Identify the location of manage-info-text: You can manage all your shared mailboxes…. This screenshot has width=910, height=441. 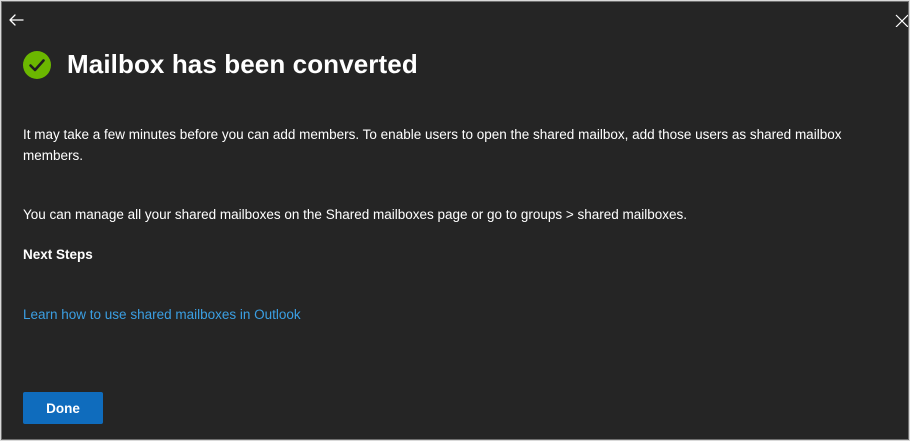
(355, 214).